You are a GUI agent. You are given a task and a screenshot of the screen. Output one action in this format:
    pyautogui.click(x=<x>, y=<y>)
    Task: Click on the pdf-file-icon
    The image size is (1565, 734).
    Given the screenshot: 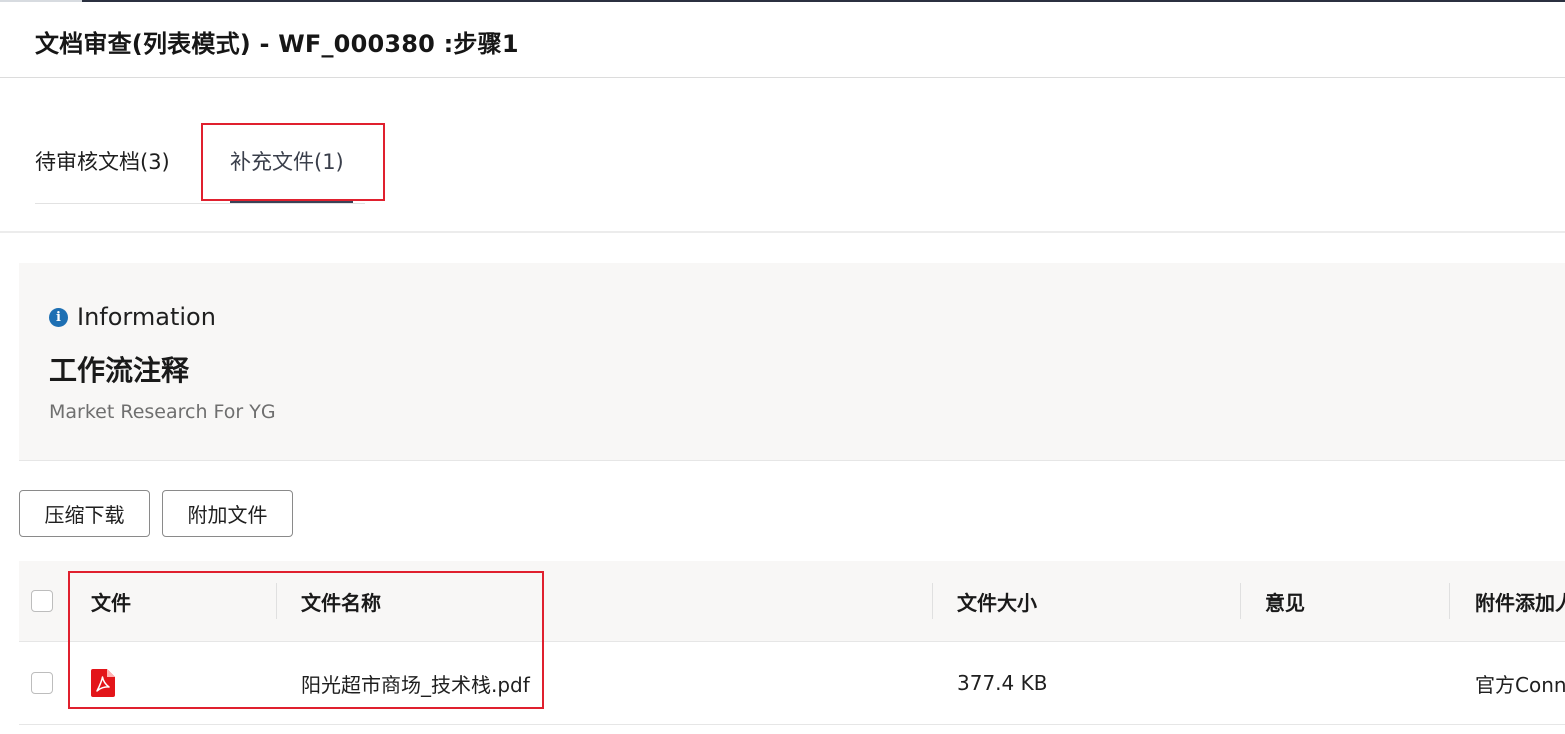 What is the action you would take?
    pyautogui.click(x=103, y=683)
    